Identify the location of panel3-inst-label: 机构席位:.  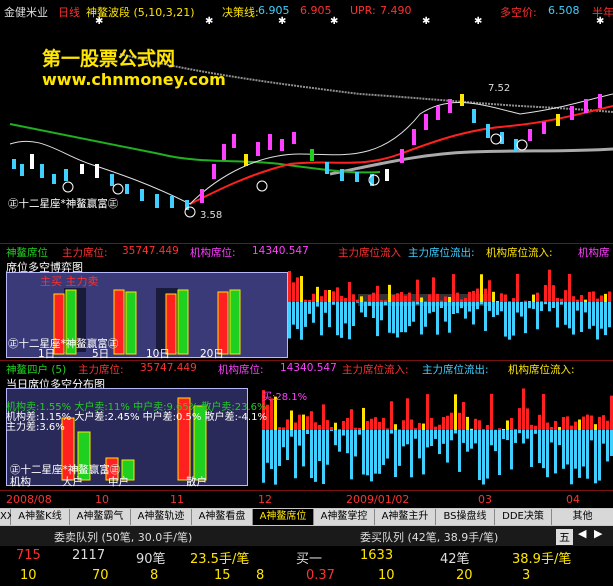
(241, 370).